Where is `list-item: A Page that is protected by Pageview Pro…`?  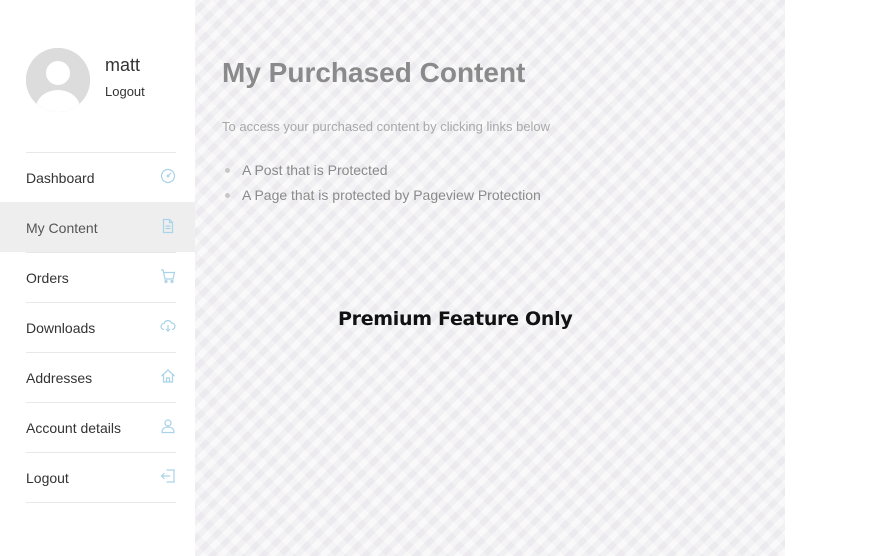 list-item: A Page that is protected by Pageview Pro… is located at coordinates (381, 199).